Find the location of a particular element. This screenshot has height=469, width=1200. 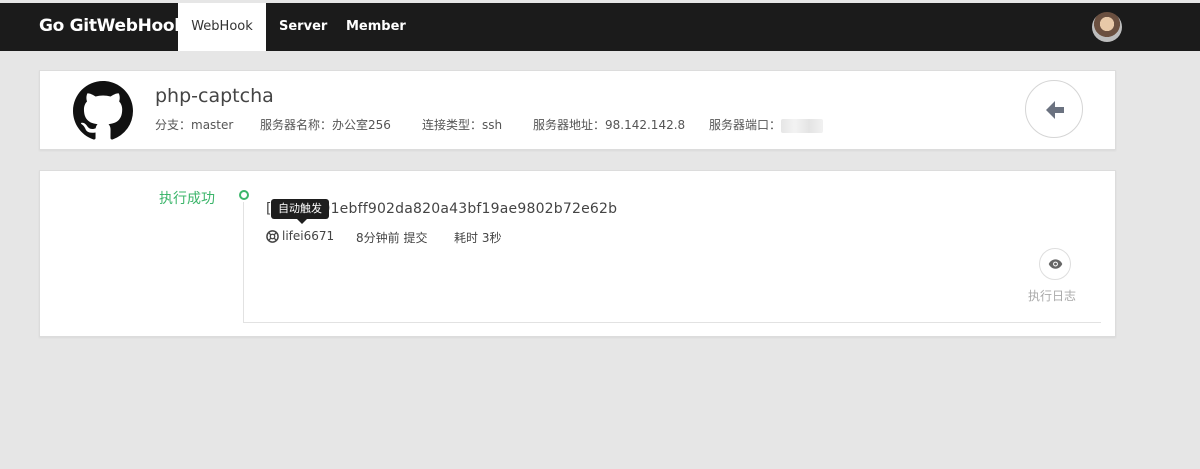

user-avatar is located at coordinates (1107, 27).